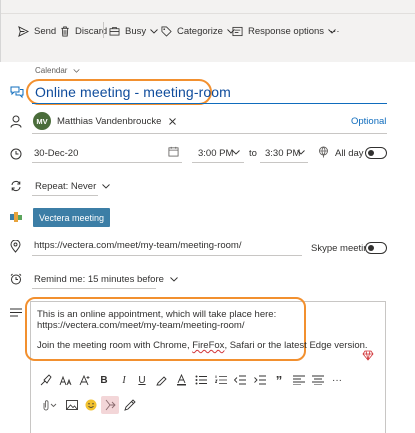  What do you see at coordinates (56, 153) in the screenshot?
I see `start-date-input: 30-Dec-20` at bounding box center [56, 153].